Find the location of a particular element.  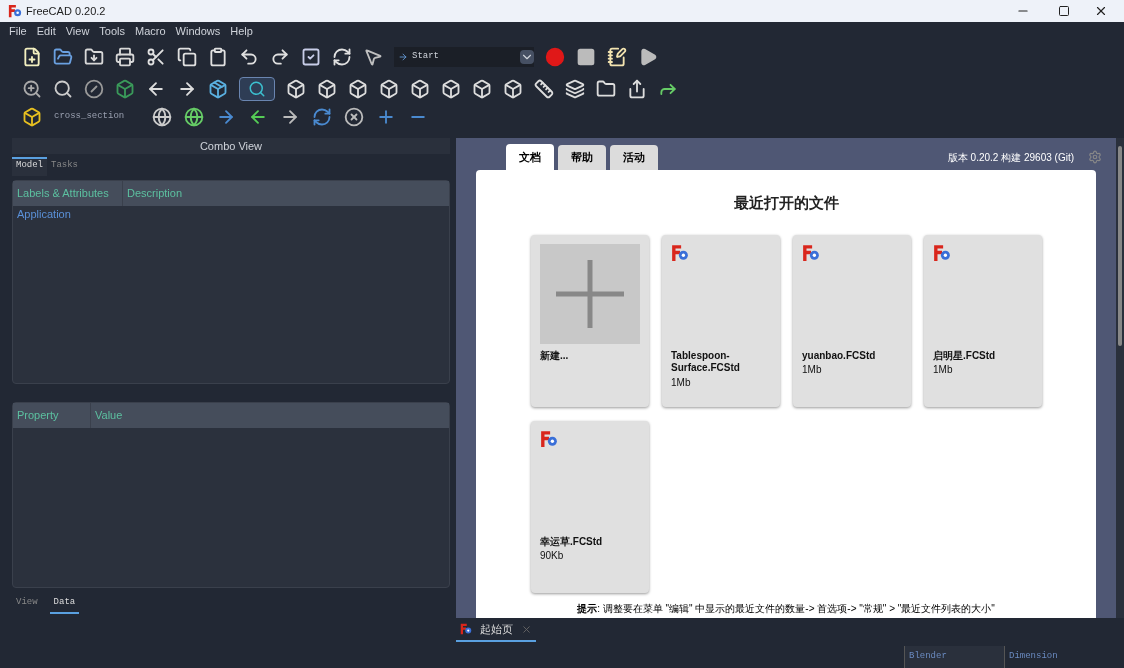

file-card: 启明星.FCStd 1Mb is located at coordinates (983, 320).